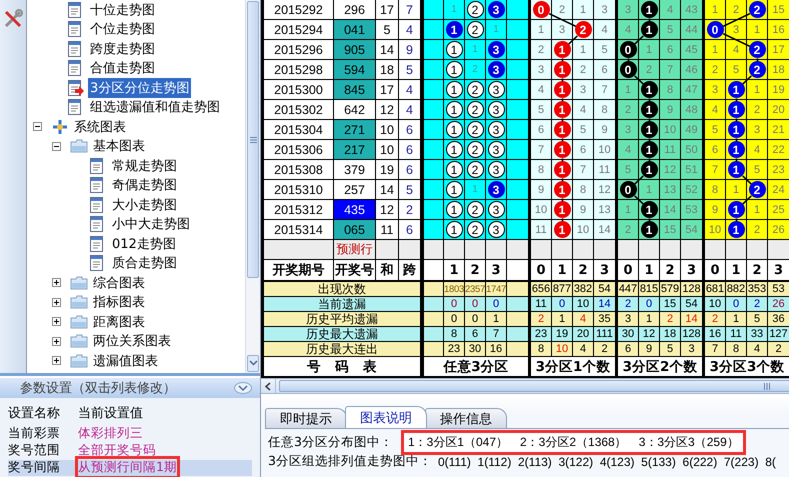 The width and height of the screenshot is (789, 477). What do you see at coordinates (691, 190) in the screenshot?
I see `omission-cell: 52` at bounding box center [691, 190].